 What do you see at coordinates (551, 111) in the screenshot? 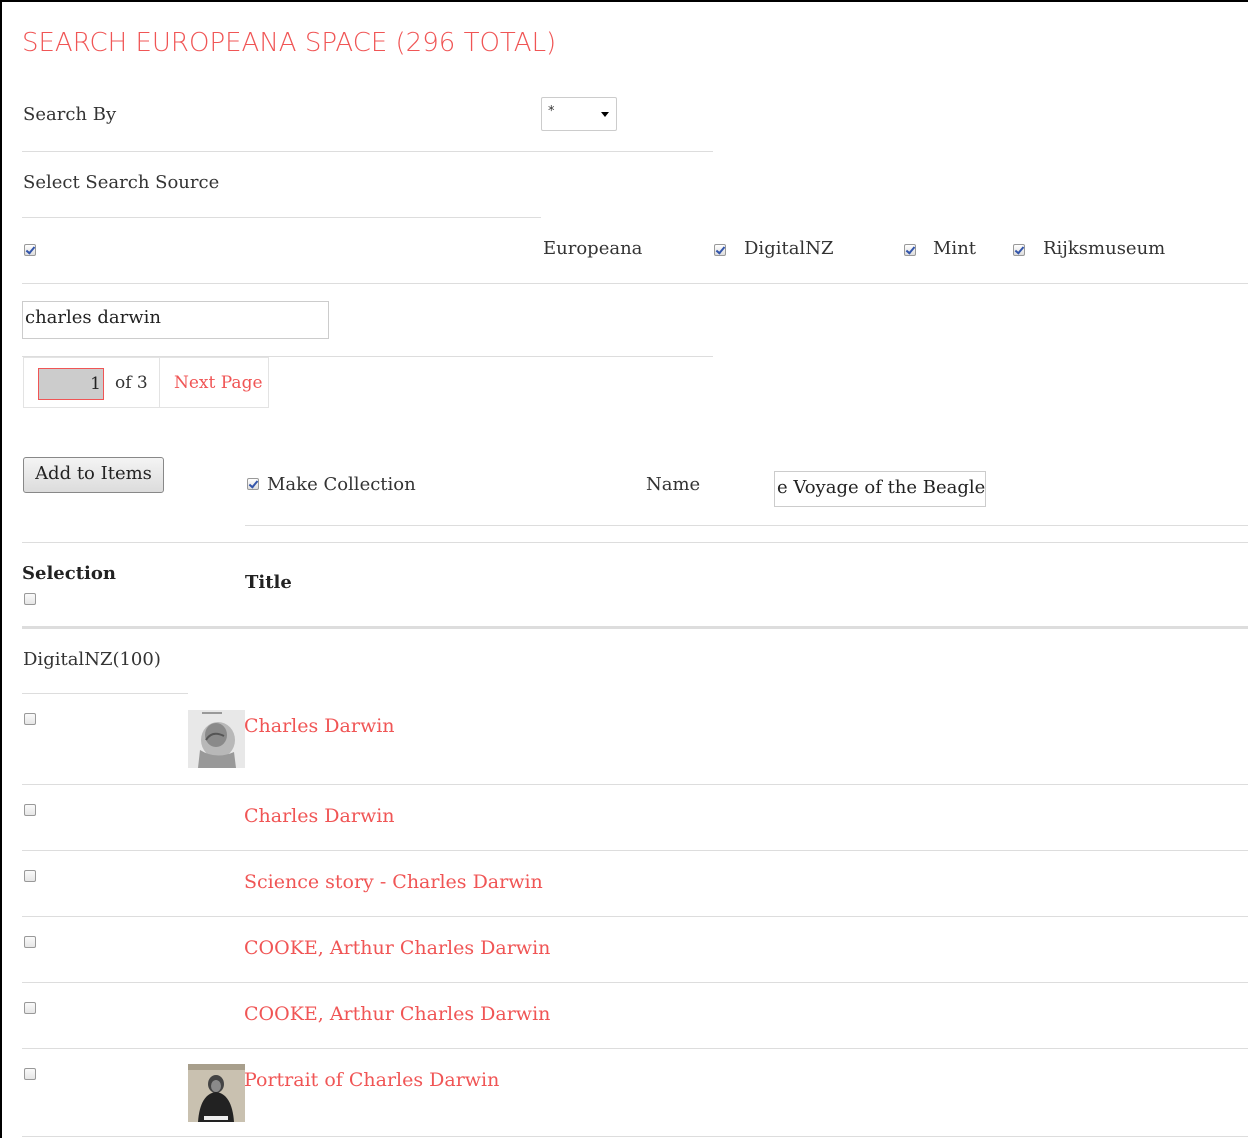
I see `search-by-value: *` at bounding box center [551, 111].